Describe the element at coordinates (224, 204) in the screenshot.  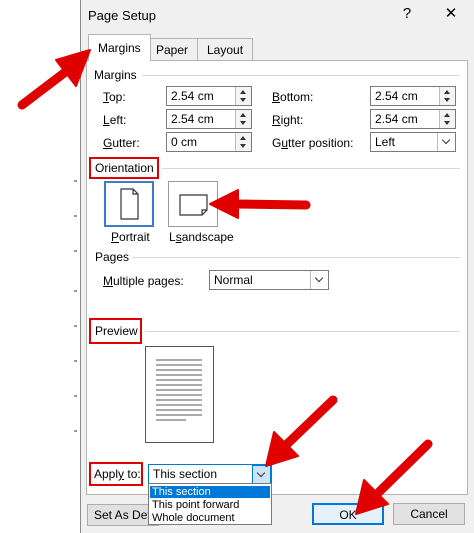
I see `arrow-head-icon` at that location.